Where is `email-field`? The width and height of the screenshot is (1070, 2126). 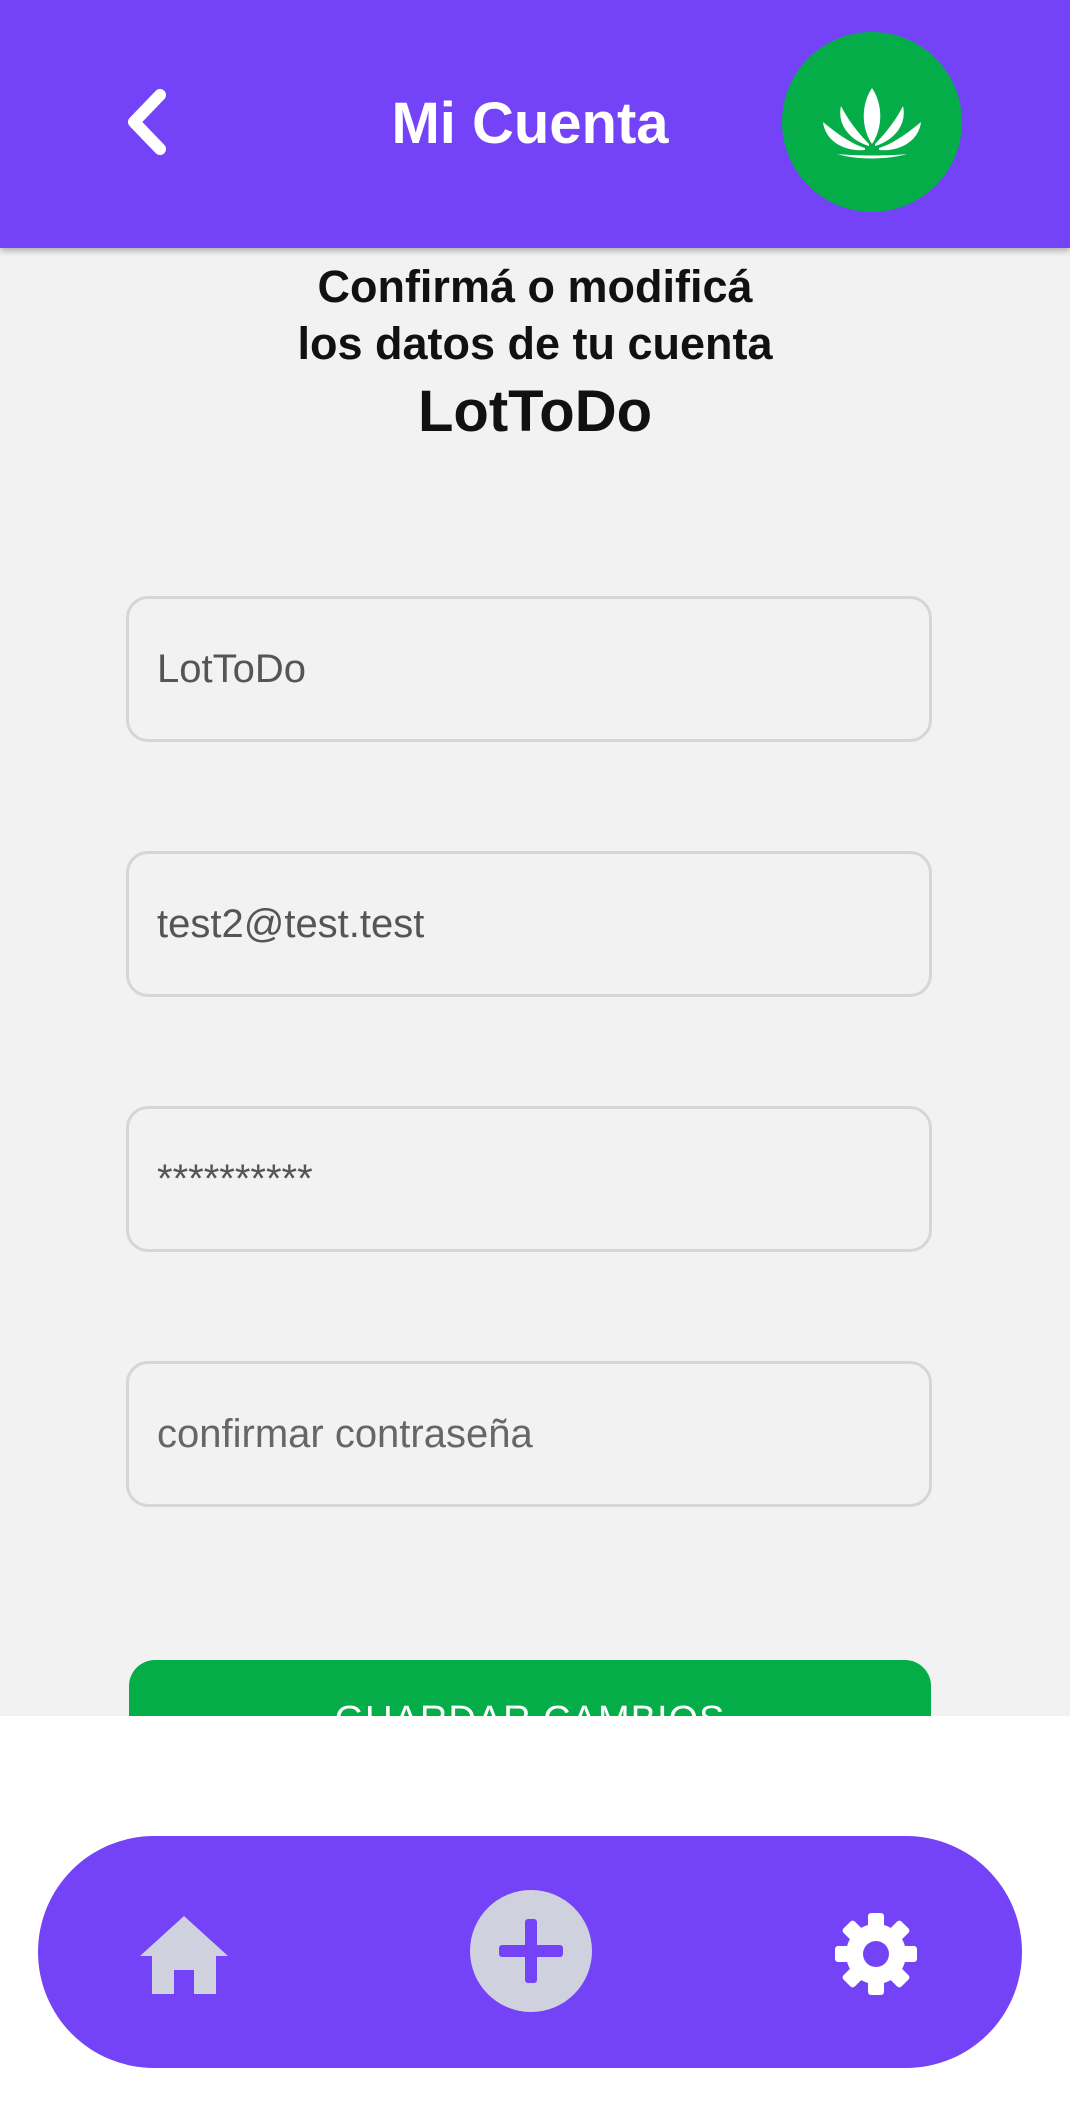 email-field is located at coordinates (529, 924).